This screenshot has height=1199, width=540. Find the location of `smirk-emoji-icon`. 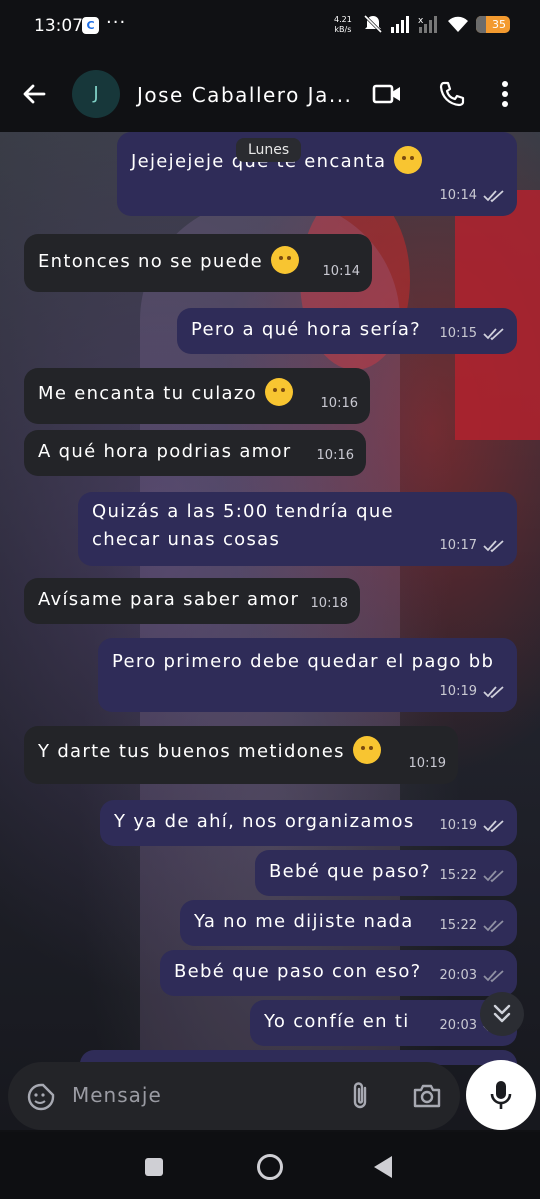

smirk-emoji-icon is located at coordinates (408, 160).